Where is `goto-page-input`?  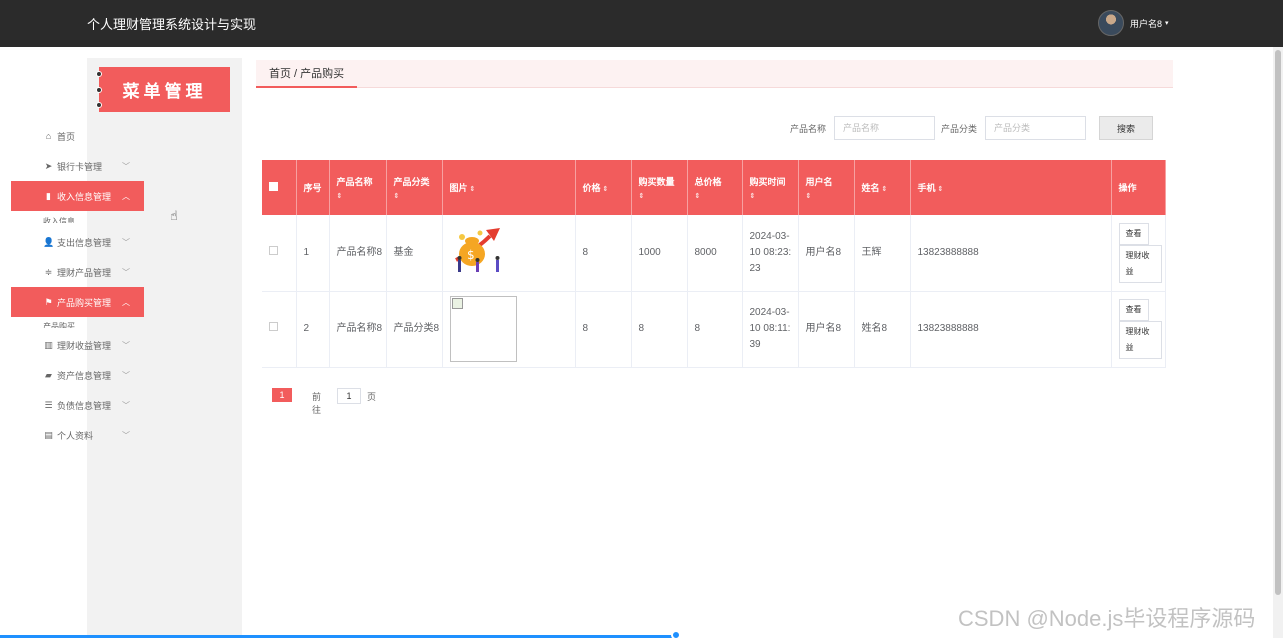
goto-page-input is located at coordinates (349, 396).